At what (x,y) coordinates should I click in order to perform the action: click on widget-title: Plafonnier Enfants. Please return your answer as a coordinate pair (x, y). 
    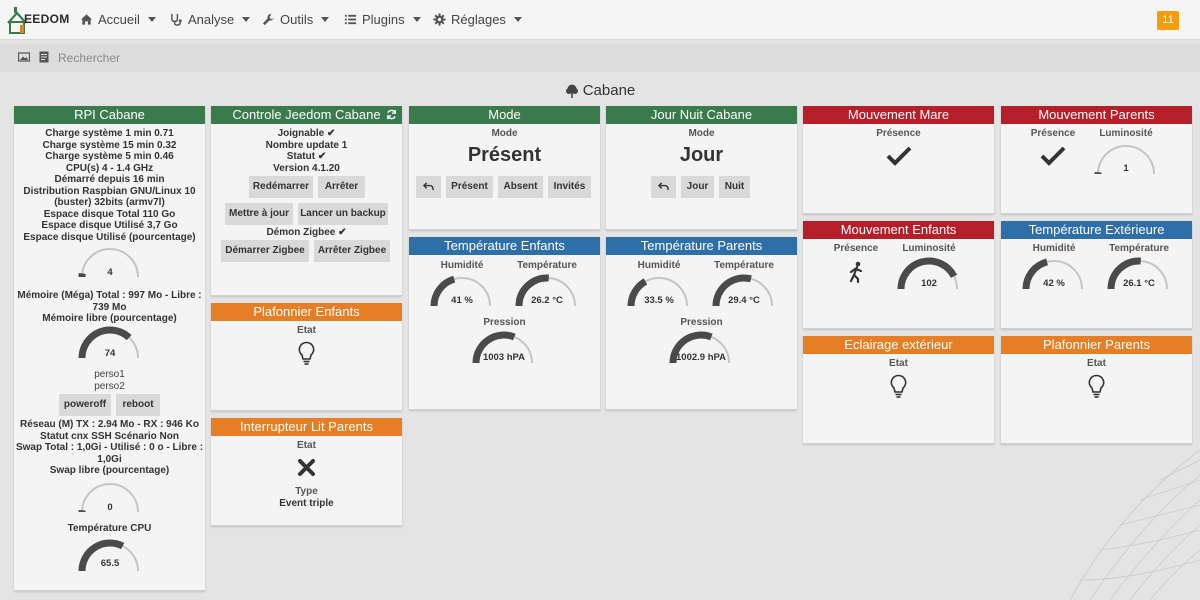
    Looking at the image, I should click on (306, 312).